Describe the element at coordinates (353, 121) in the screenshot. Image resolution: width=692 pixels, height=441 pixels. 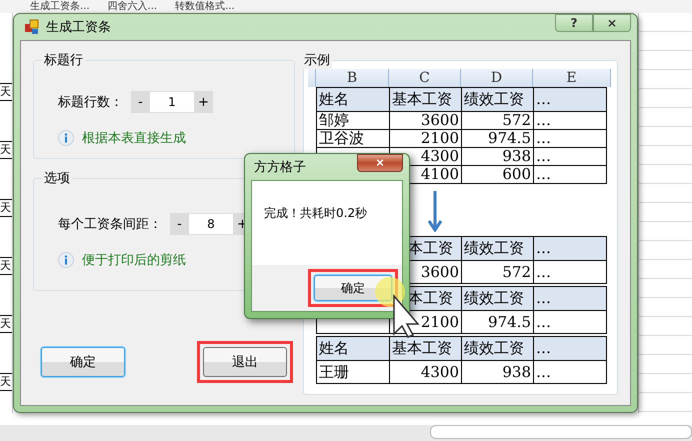
I see `table-cell: 邹婷` at that location.